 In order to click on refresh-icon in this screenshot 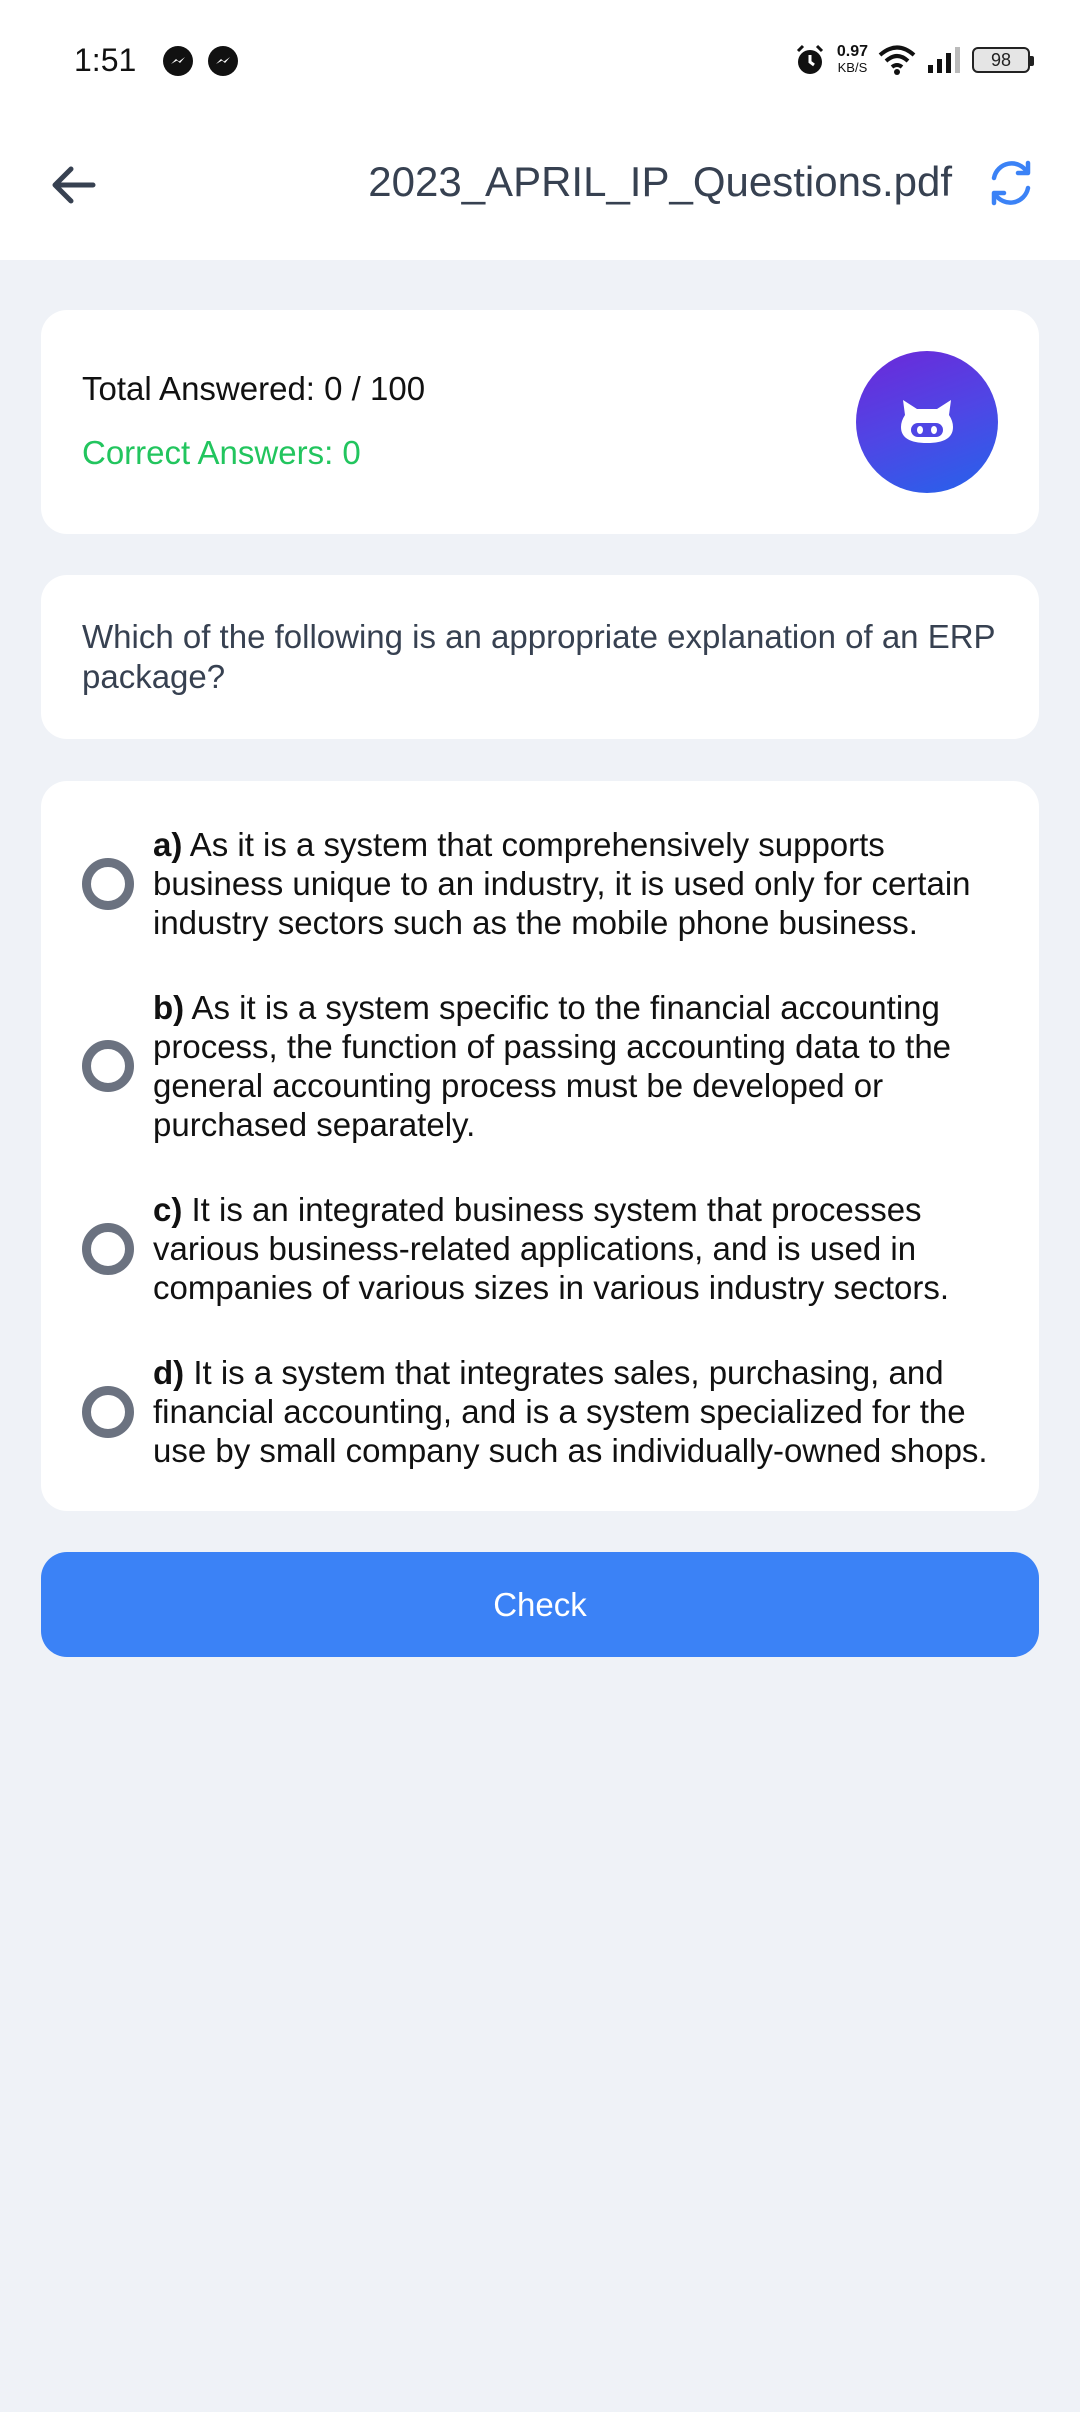, I will do `click(1011, 183)`.